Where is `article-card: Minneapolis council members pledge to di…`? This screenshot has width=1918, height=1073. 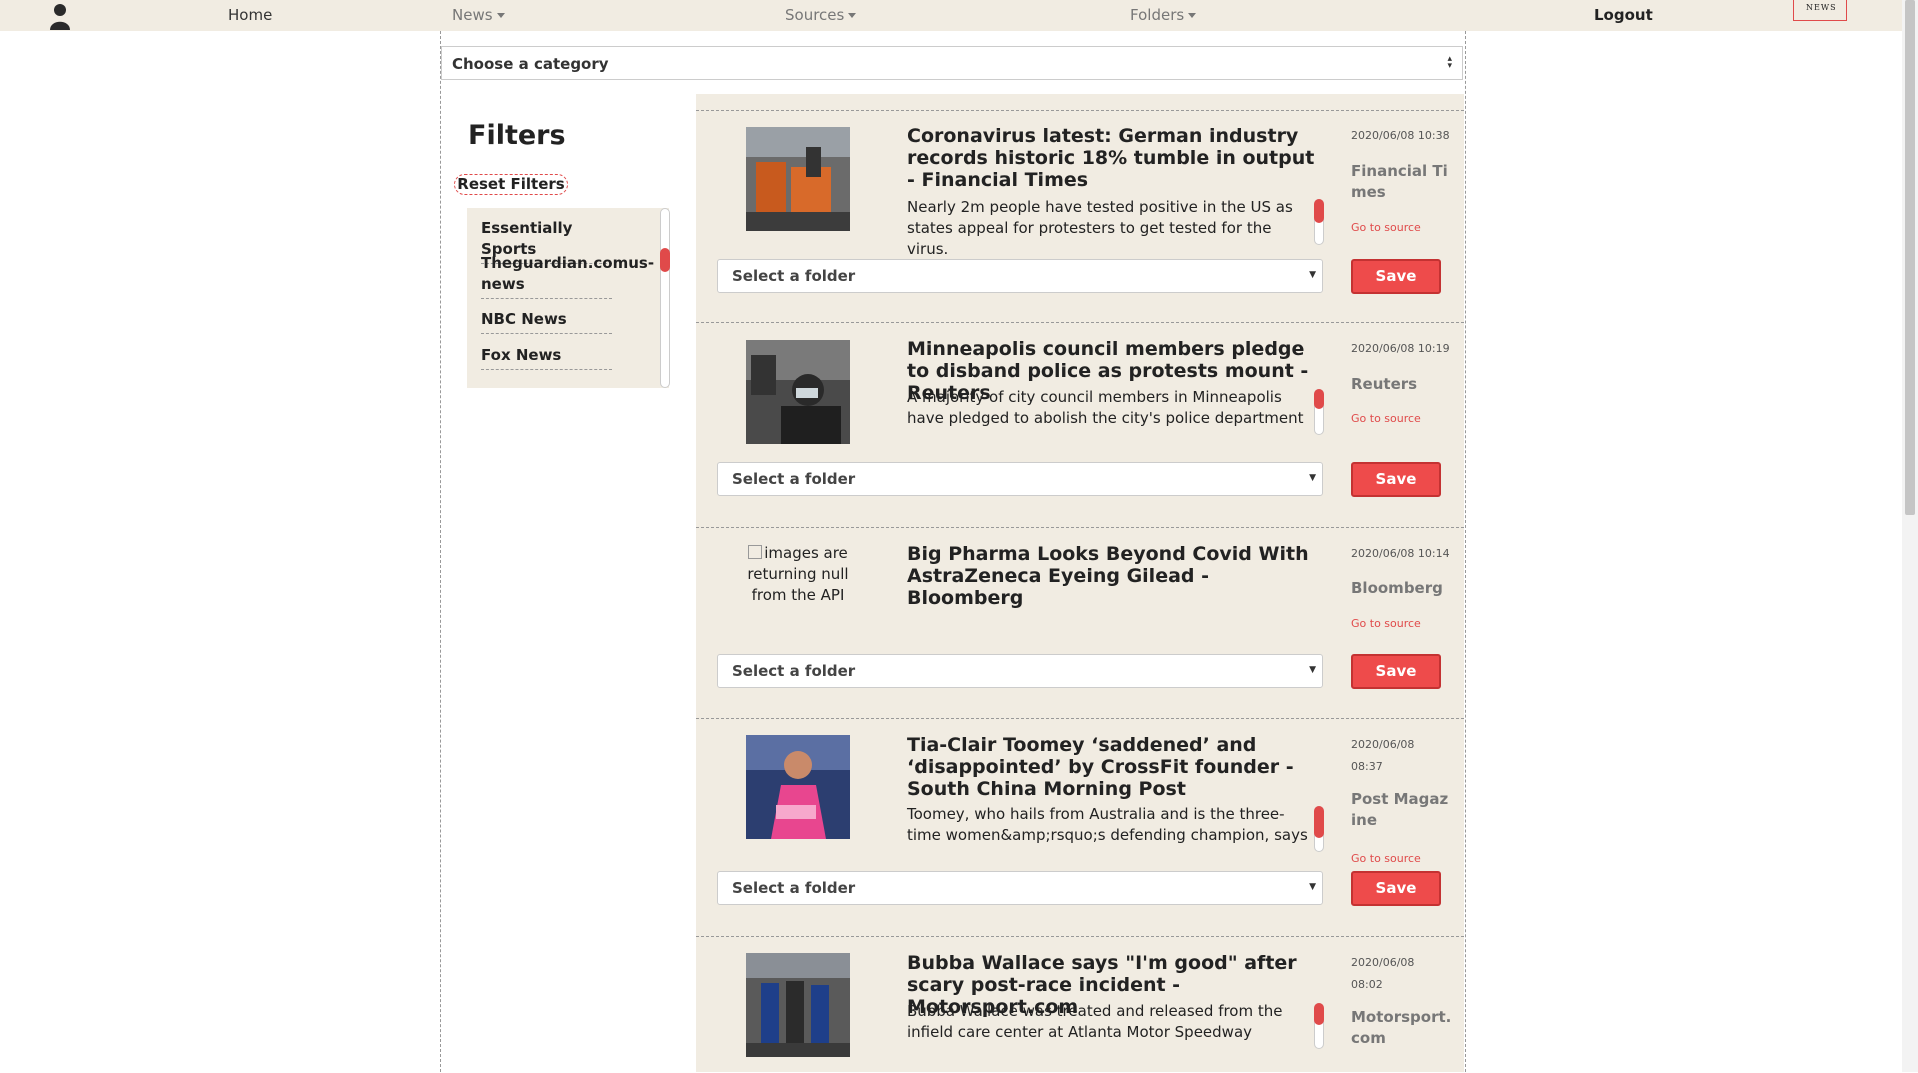
article-card: Minneapolis council members pledge to di… is located at coordinates (1080, 425).